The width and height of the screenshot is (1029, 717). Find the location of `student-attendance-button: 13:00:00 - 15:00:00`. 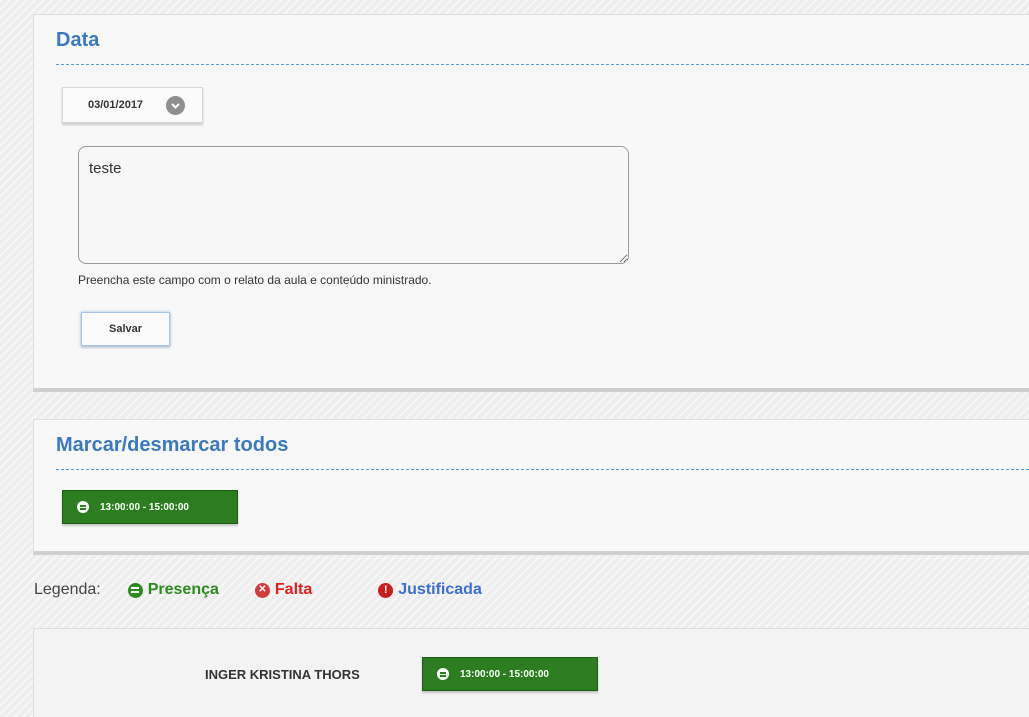

student-attendance-button: 13:00:00 - 15:00:00 is located at coordinates (510, 674).